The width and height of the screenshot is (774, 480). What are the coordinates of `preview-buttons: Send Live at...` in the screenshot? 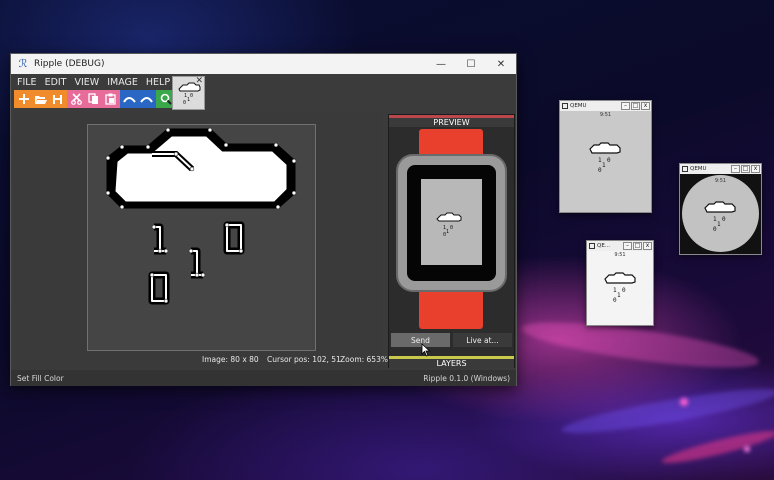 It's located at (451, 340).